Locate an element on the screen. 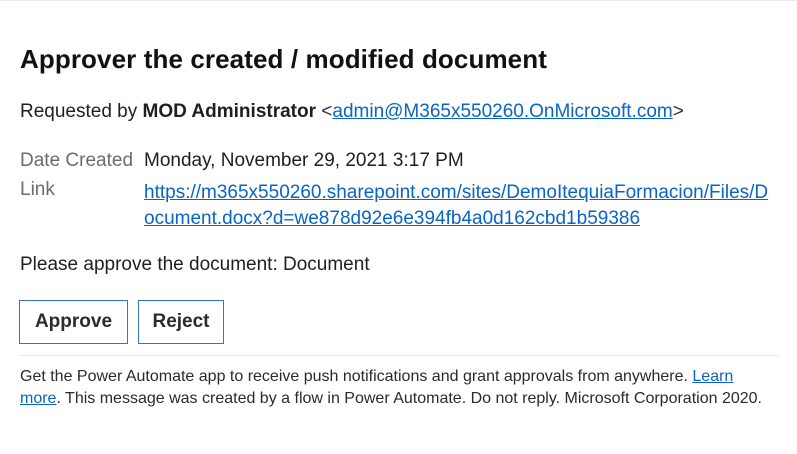 The width and height of the screenshot is (797, 454). approve-button: Approve is located at coordinates (73, 322).